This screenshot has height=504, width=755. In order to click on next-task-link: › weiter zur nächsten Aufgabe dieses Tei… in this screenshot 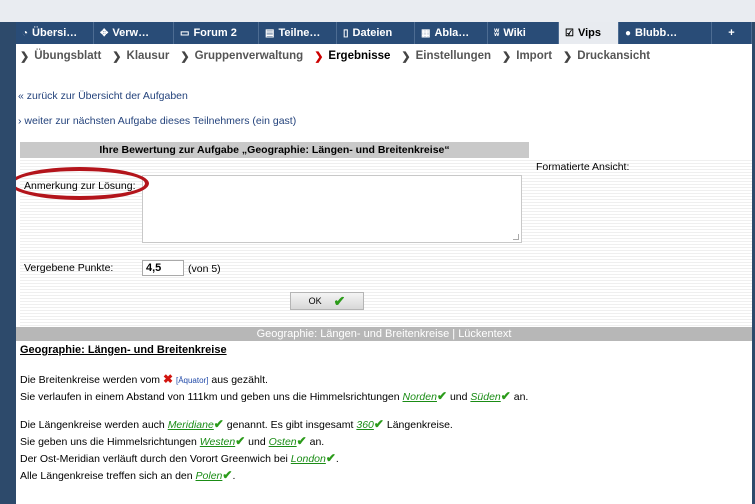, I will do `click(157, 121)`.